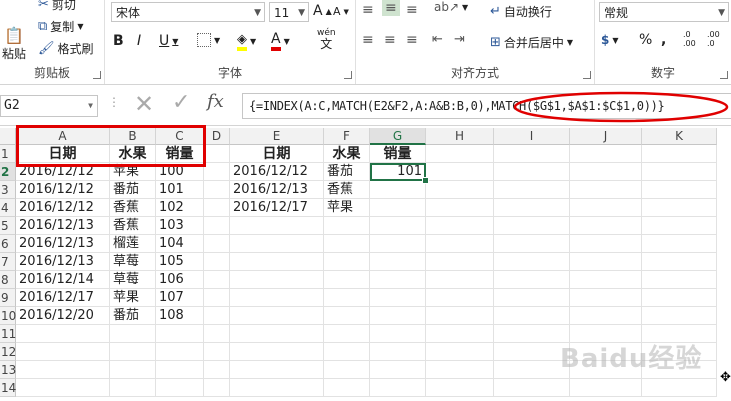  I want to click on cell-B8: 草莓, so click(133, 280).